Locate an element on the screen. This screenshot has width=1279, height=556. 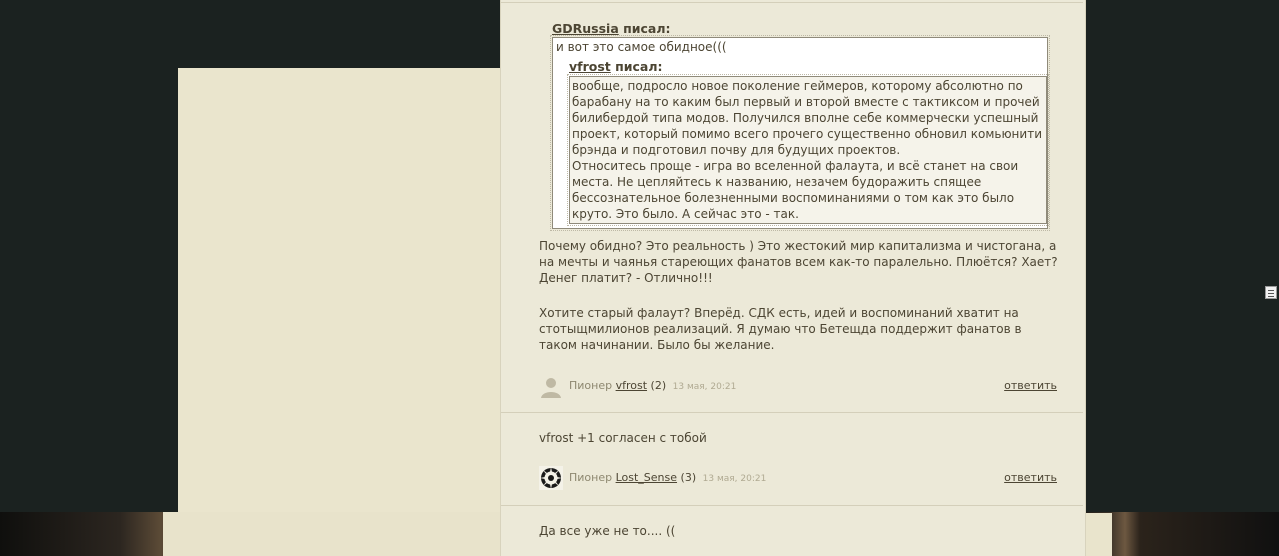
nested-quote-author-link: vfrost is located at coordinates (590, 66).